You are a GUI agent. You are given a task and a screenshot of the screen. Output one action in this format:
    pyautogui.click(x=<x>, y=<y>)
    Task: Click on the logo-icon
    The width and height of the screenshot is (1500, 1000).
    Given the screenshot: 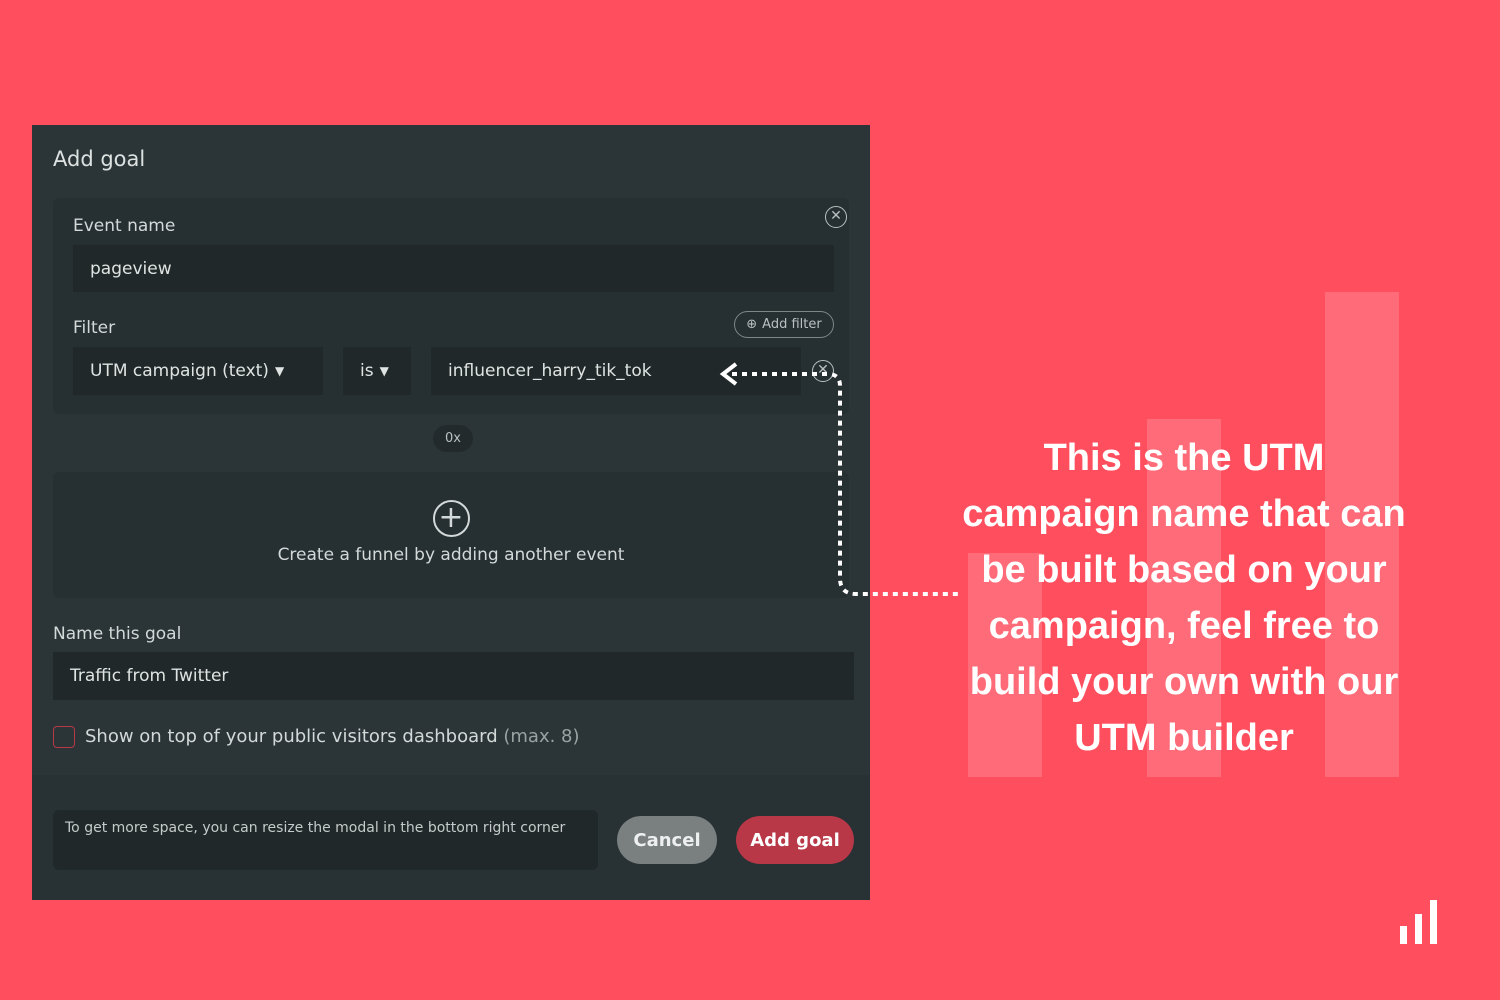 What is the action you would take?
    pyautogui.click(x=1418, y=922)
    